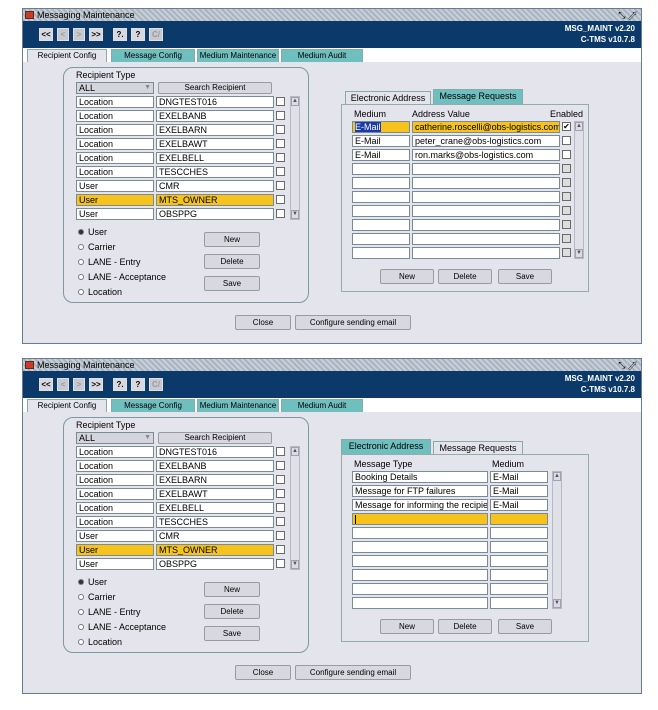 The height and width of the screenshot is (710, 658). Describe the element at coordinates (215, 438) in the screenshot. I see `search-recipient-button: Search Recipient` at that location.